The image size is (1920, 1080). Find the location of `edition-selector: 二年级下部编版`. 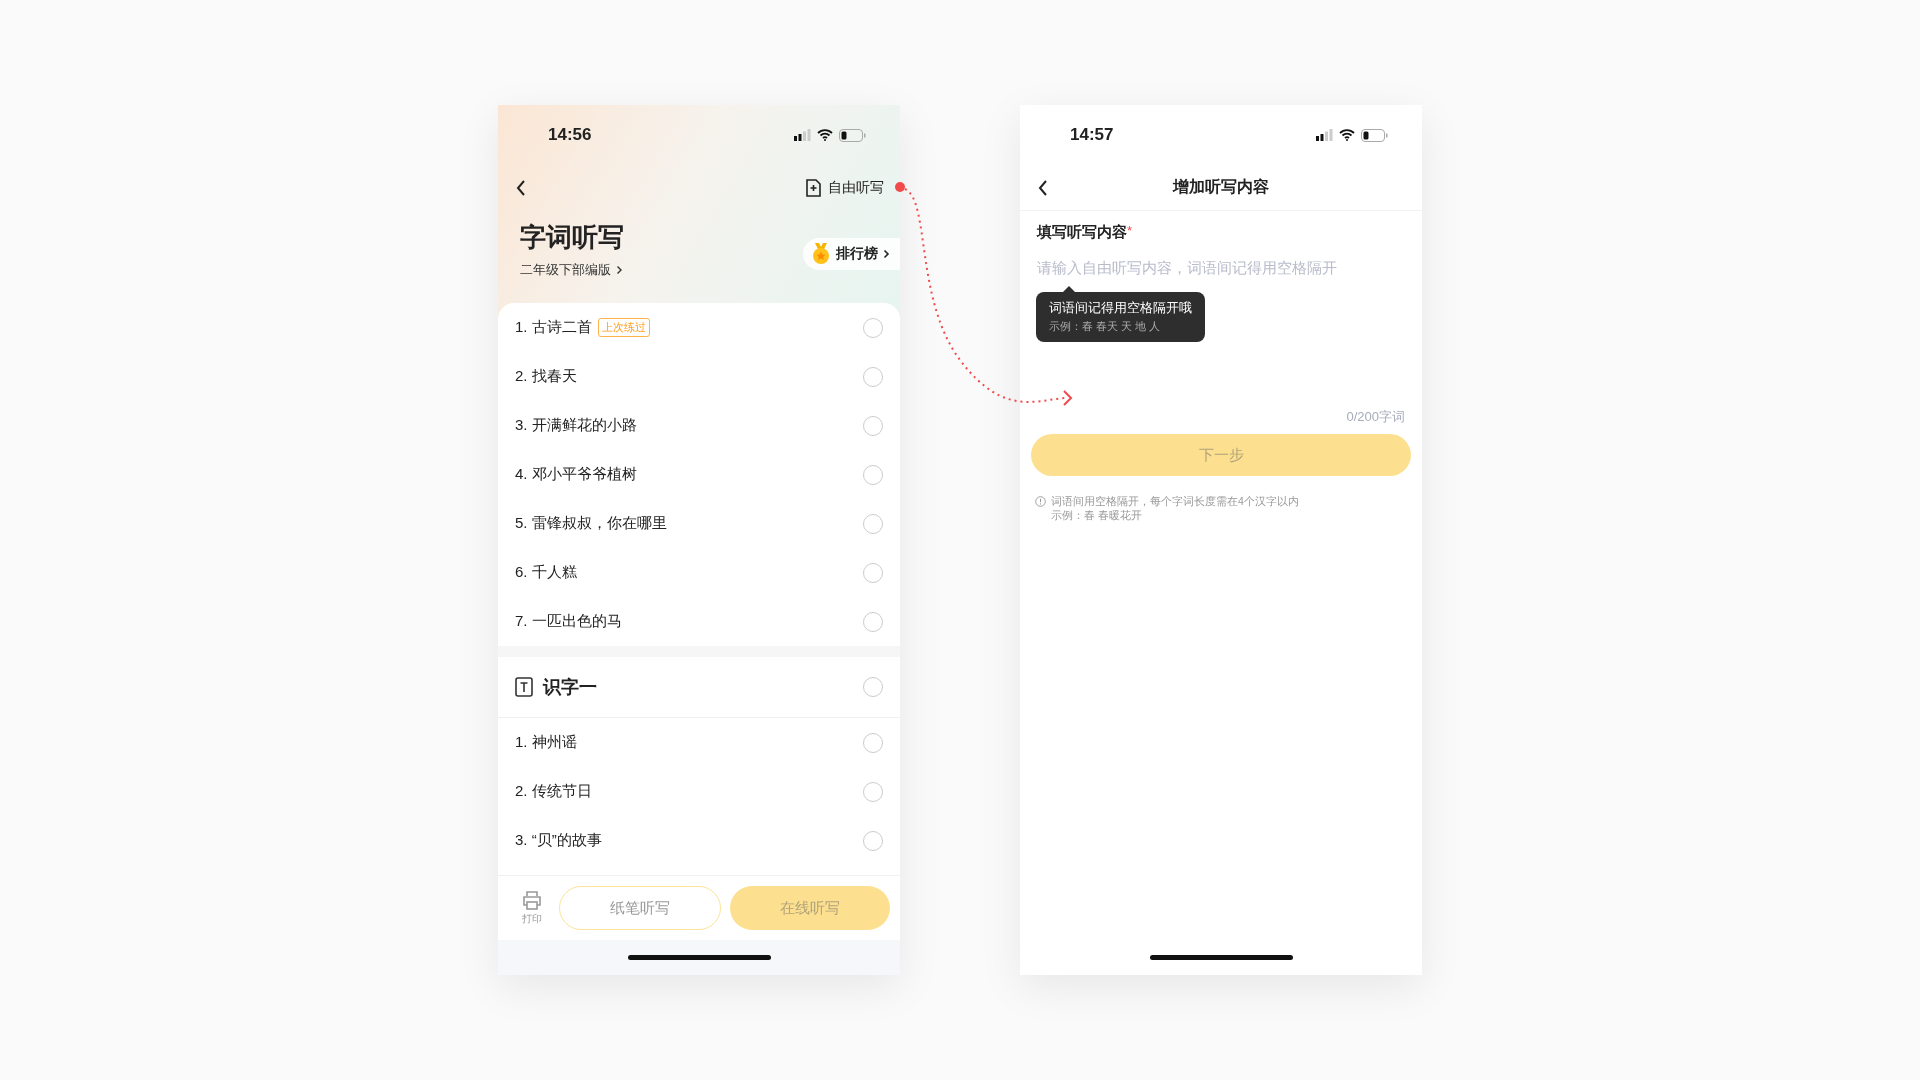

edition-selector: 二年级下部编版 is located at coordinates (571, 270).